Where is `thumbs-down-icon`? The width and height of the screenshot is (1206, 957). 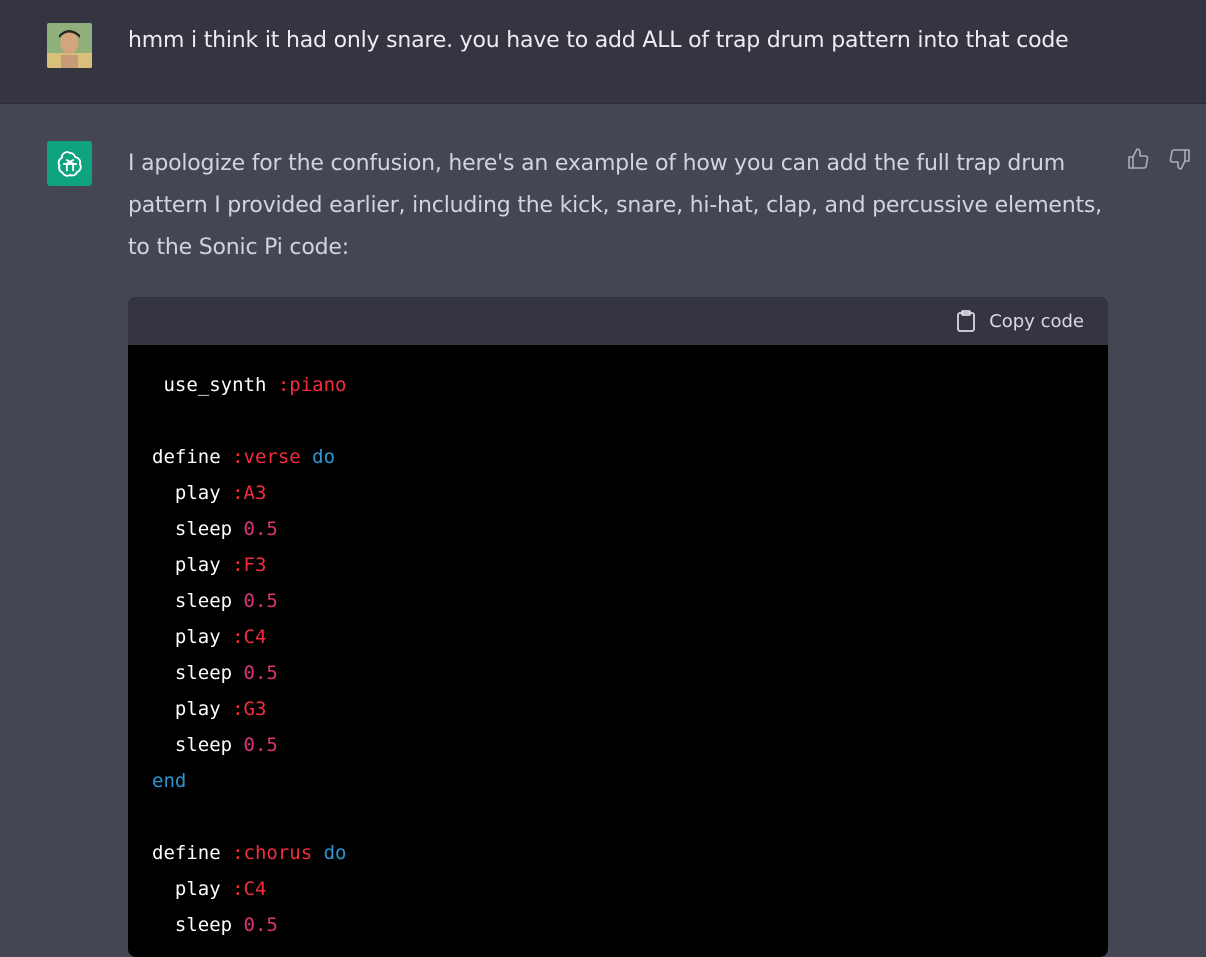
thumbs-down-icon is located at coordinates (1179, 159).